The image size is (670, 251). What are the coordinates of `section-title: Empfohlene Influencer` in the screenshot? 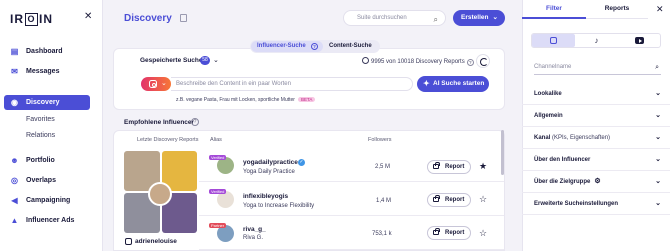 It's located at (159, 122).